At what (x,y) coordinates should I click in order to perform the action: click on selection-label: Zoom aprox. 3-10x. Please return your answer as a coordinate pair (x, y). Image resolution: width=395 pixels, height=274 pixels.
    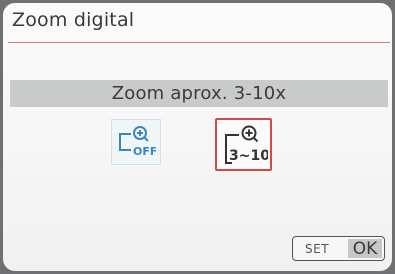
    Looking at the image, I should click on (199, 93).